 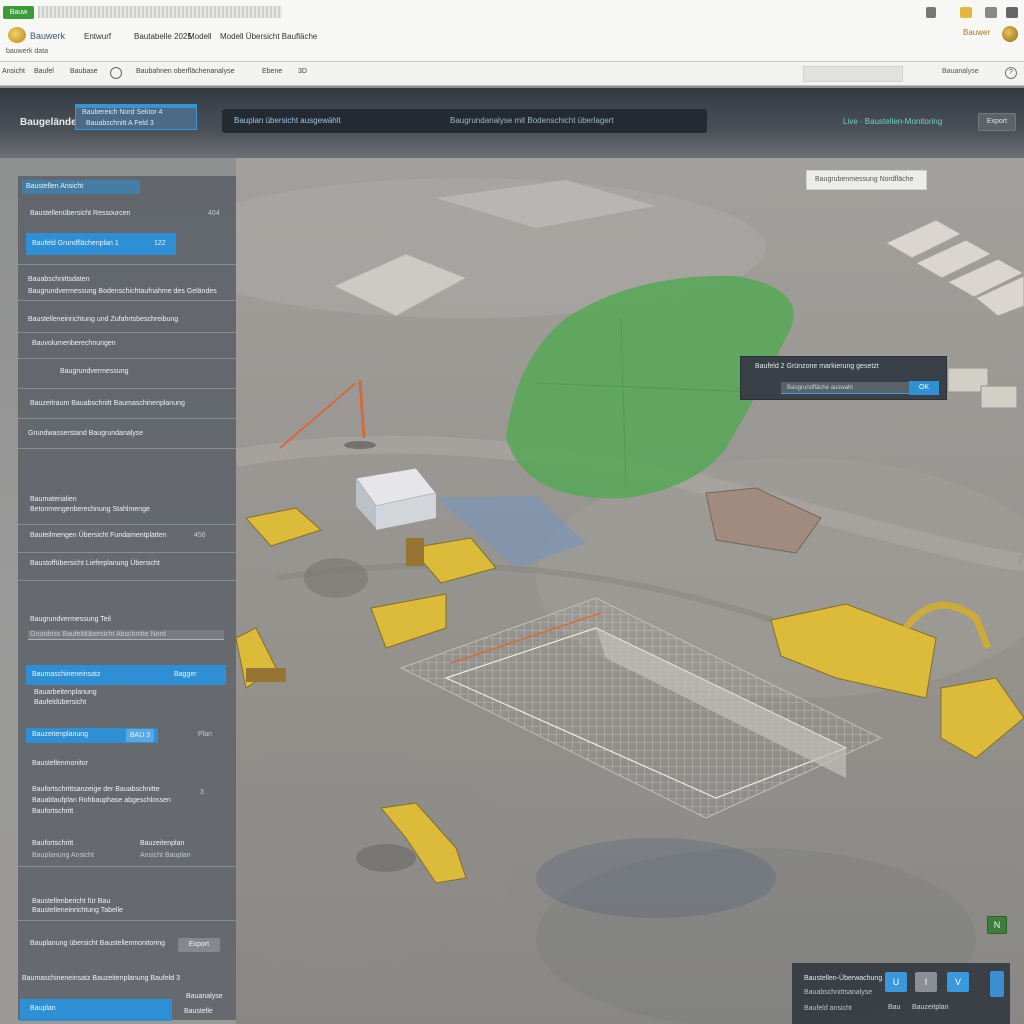 What do you see at coordinates (74, 343) in the screenshot?
I see `panel-row: Bauvolumenberechnungen` at bounding box center [74, 343].